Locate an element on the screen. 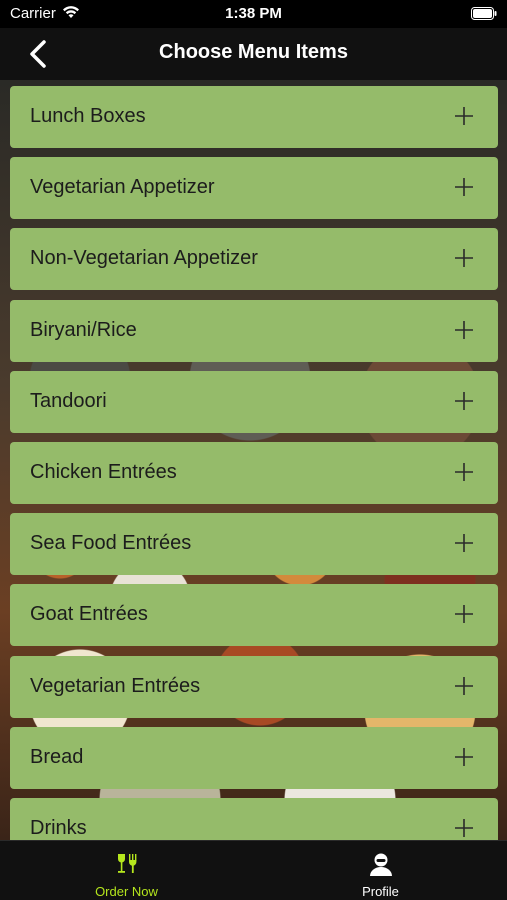 The width and height of the screenshot is (507, 900). menu-category-label: Goat Entrées is located at coordinates (89, 614).